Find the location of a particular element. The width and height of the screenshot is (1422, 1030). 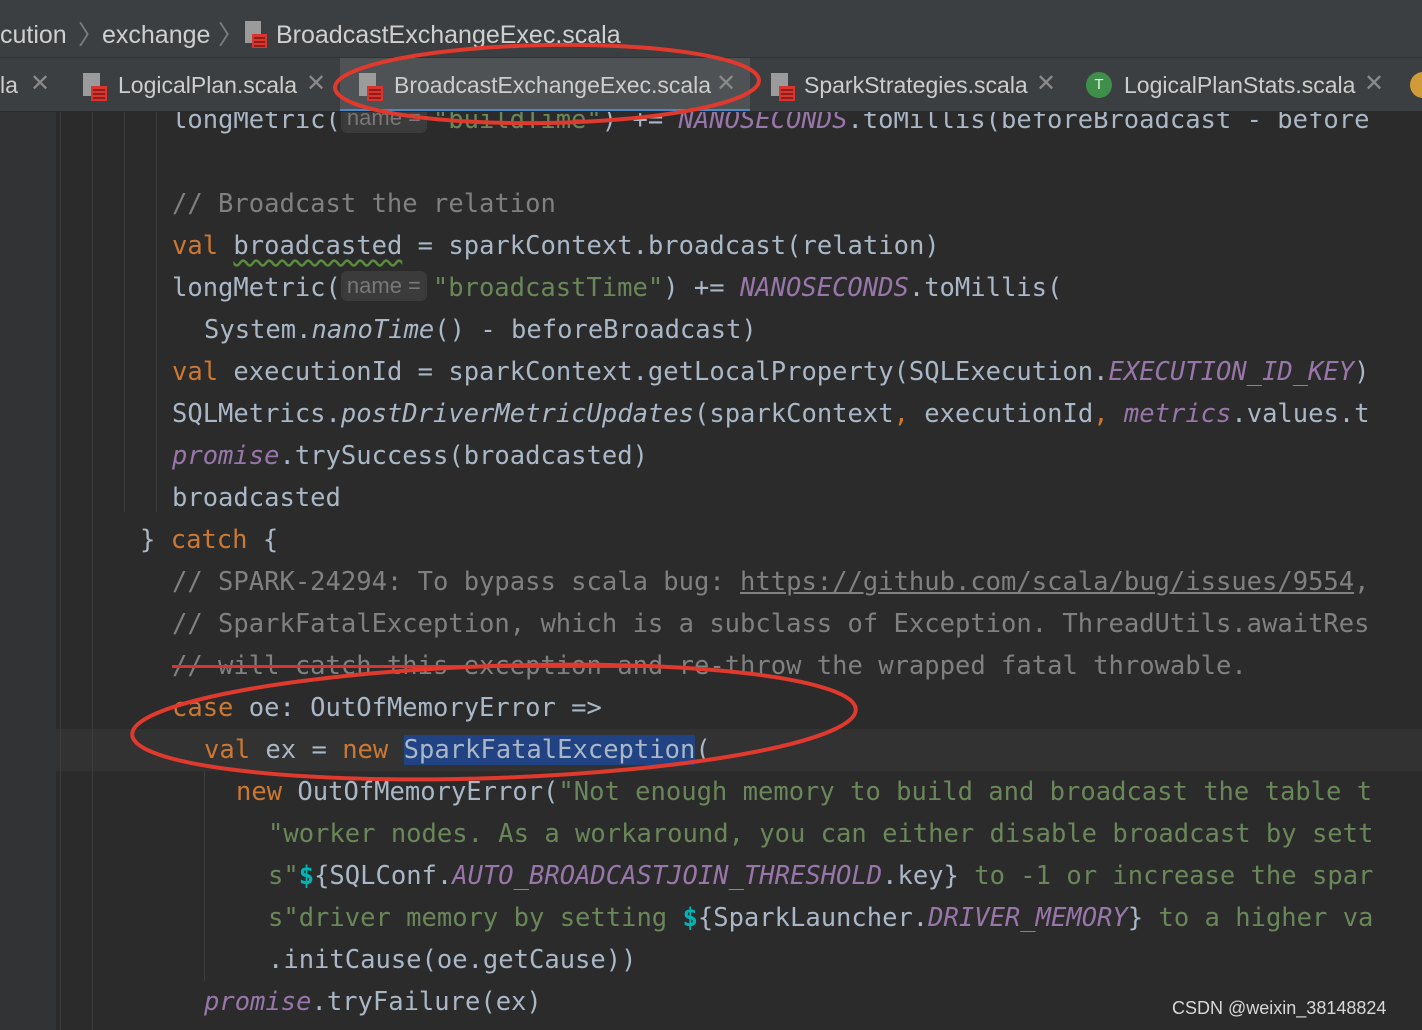

breadcrumb-item-file: BroadcastExchangeExec.scala is located at coordinates (448, 35).